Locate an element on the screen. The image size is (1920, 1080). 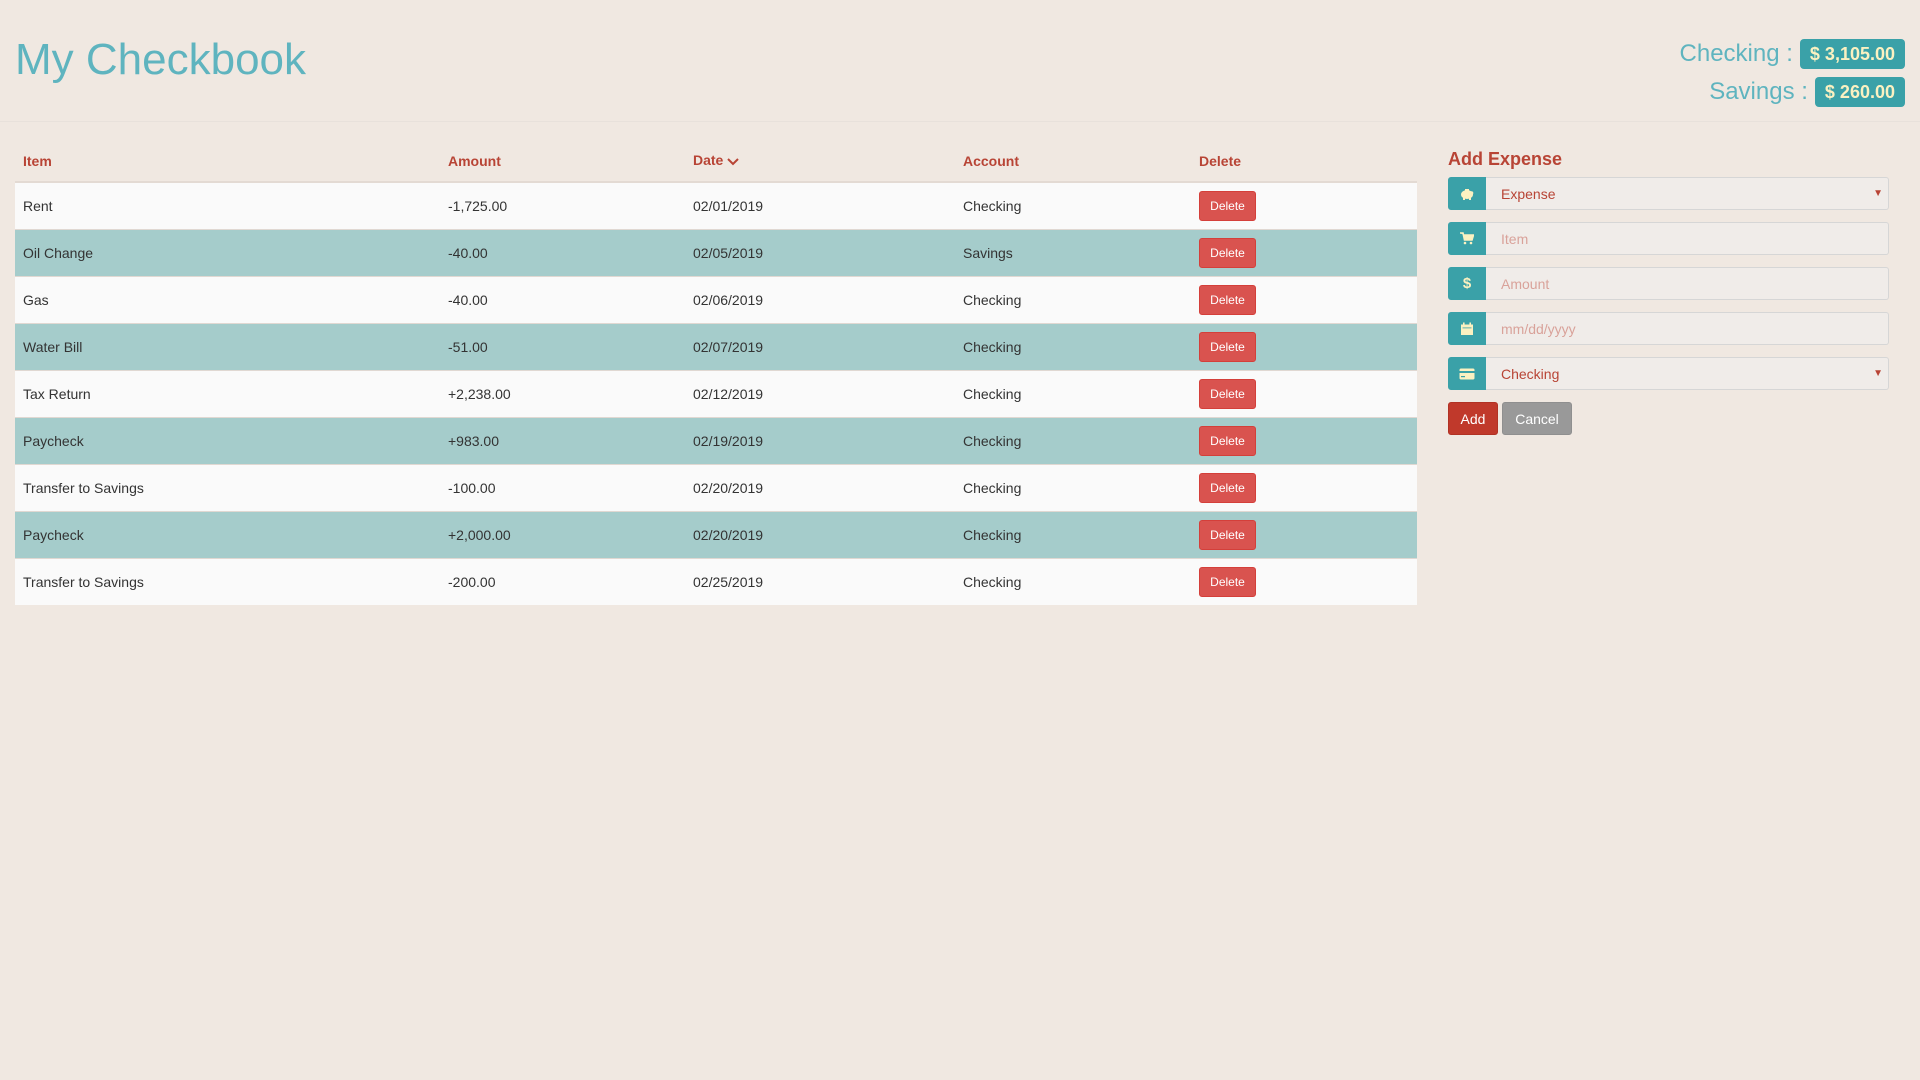
header-row: Item Amount Date Account Delete is located at coordinates (716, 163).